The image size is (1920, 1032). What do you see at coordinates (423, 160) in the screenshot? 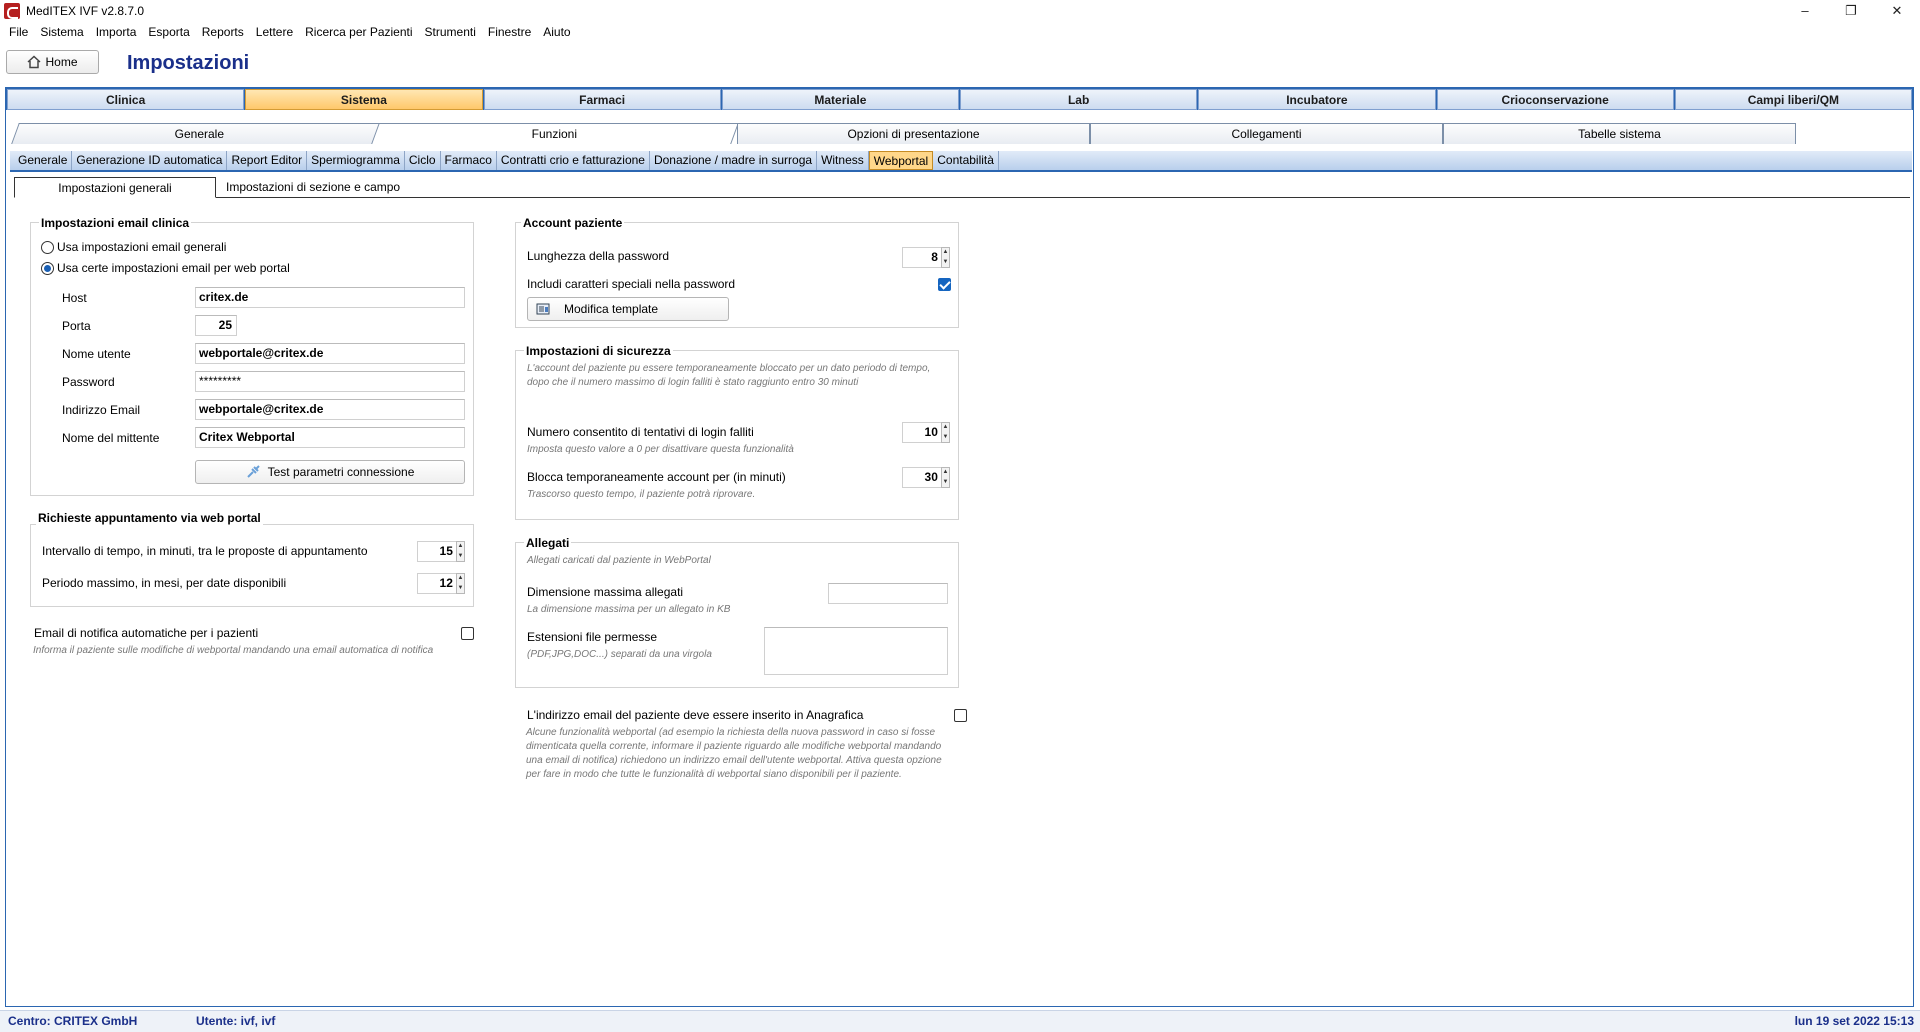
I see `tab-ciclo: Ciclo` at bounding box center [423, 160].